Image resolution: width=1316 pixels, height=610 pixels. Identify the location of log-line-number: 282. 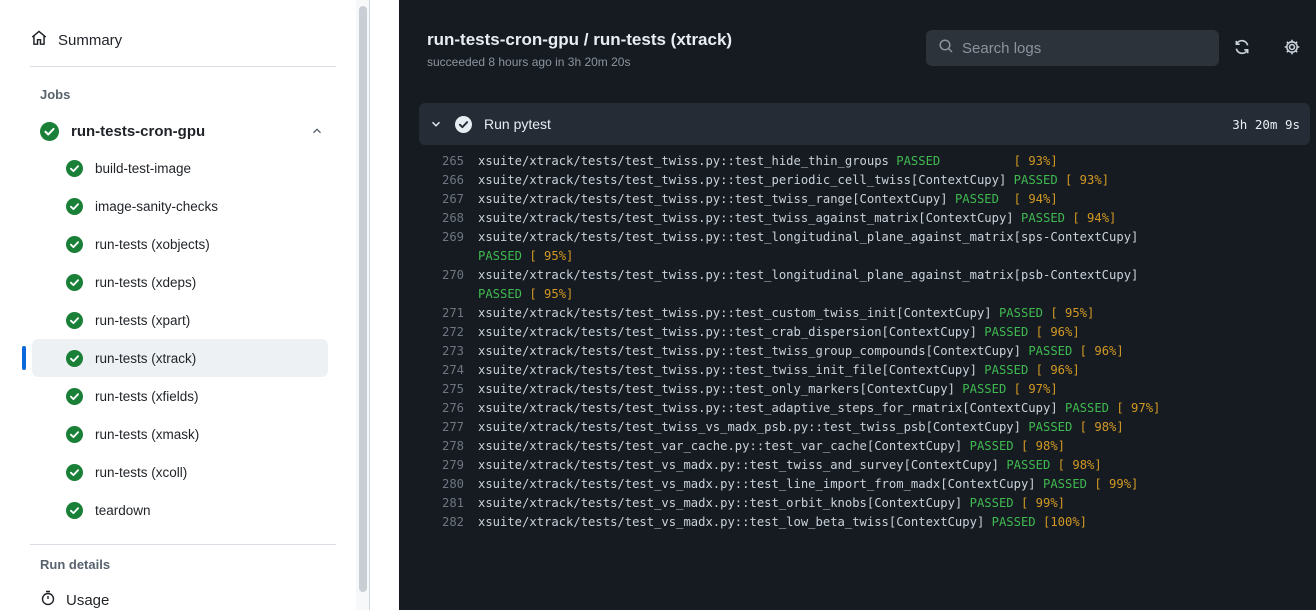
(448, 522).